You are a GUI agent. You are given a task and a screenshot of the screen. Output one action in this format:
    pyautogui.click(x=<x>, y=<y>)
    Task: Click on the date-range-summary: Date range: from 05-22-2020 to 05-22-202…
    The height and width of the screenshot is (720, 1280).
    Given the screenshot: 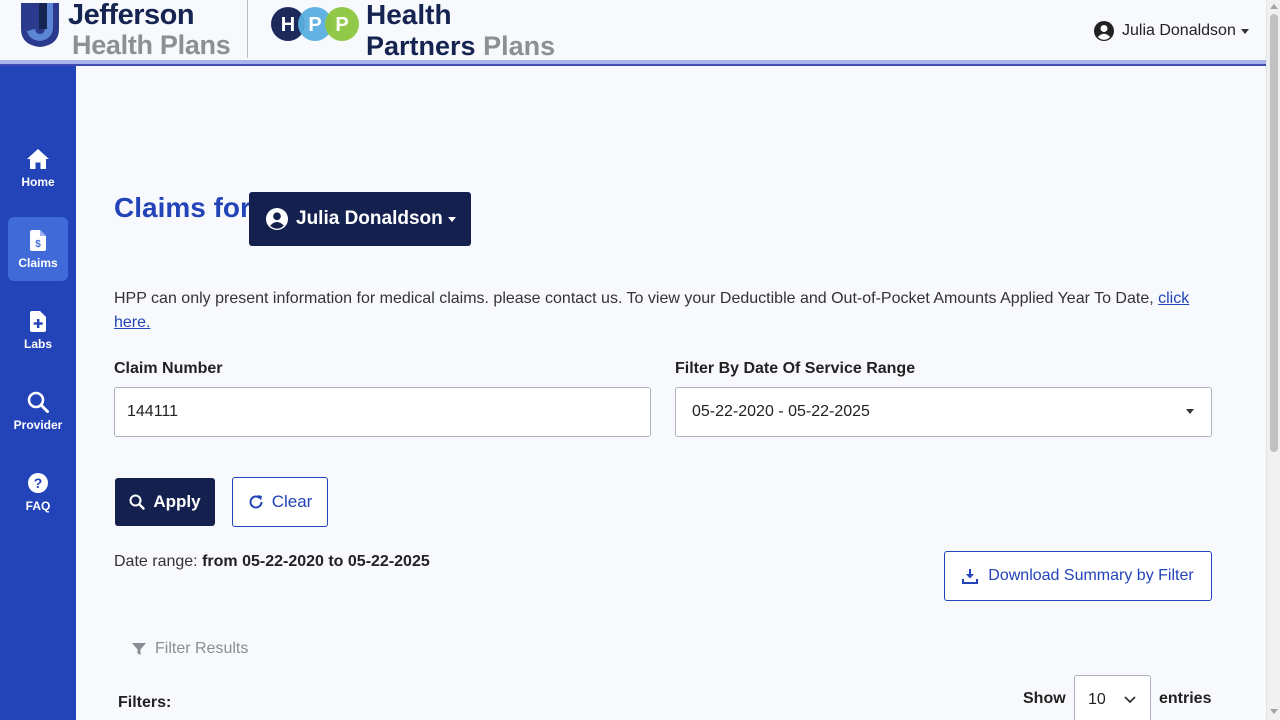 What is the action you would take?
    pyautogui.click(x=272, y=562)
    